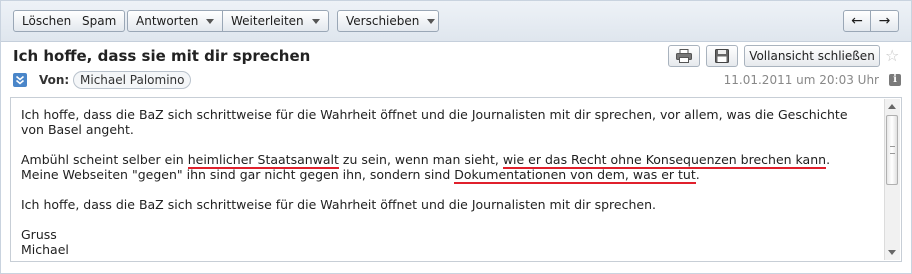 This screenshot has width=912, height=274. Describe the element at coordinates (167, 21) in the screenshot. I see `reply-label: Antworten` at that location.